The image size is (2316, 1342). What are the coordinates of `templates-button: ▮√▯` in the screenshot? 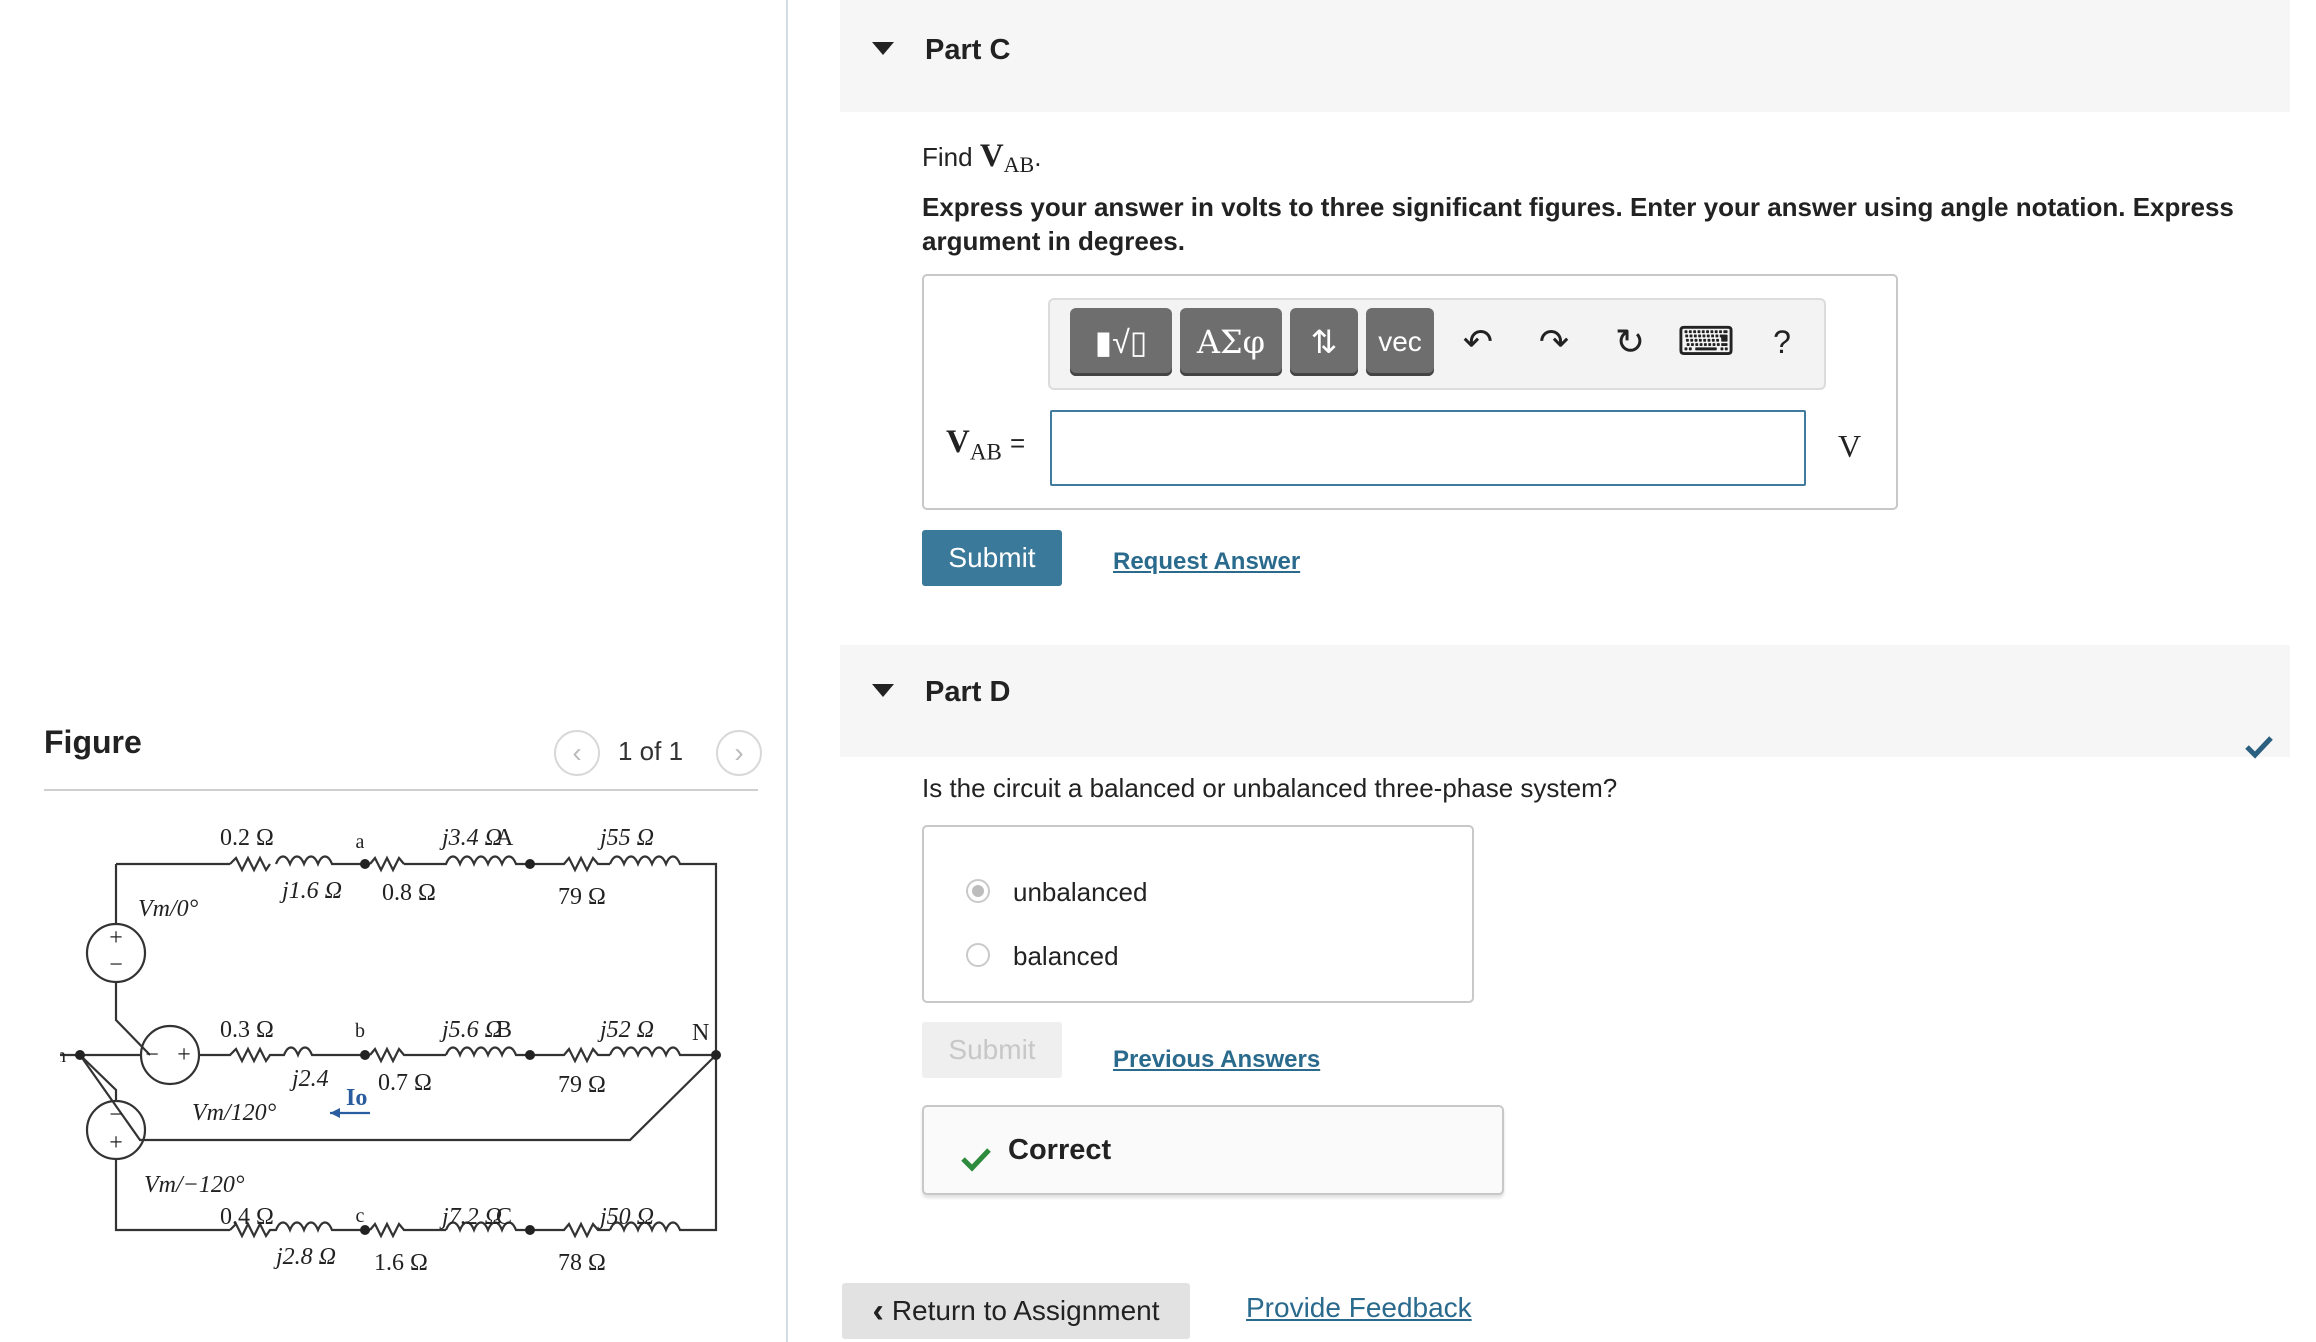 It's located at (1121, 342).